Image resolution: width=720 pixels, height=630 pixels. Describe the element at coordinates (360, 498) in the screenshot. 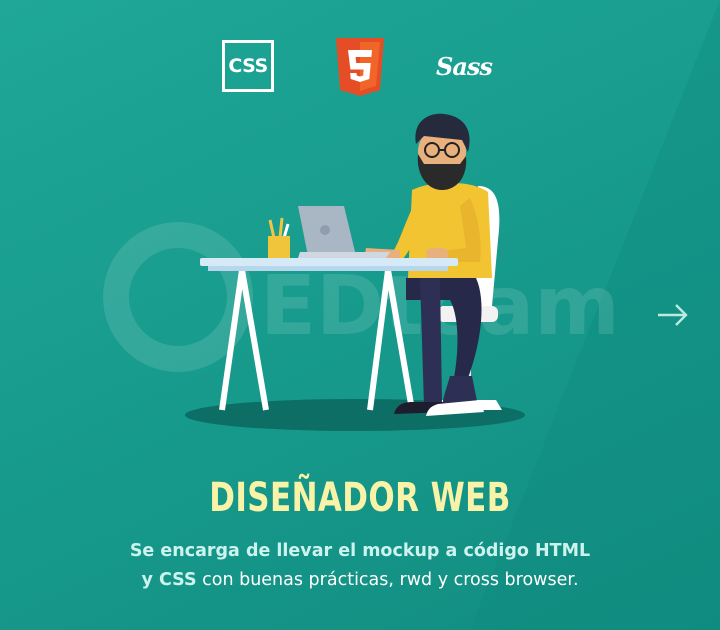

I see `page-title: DISEÑADOR WEB` at that location.